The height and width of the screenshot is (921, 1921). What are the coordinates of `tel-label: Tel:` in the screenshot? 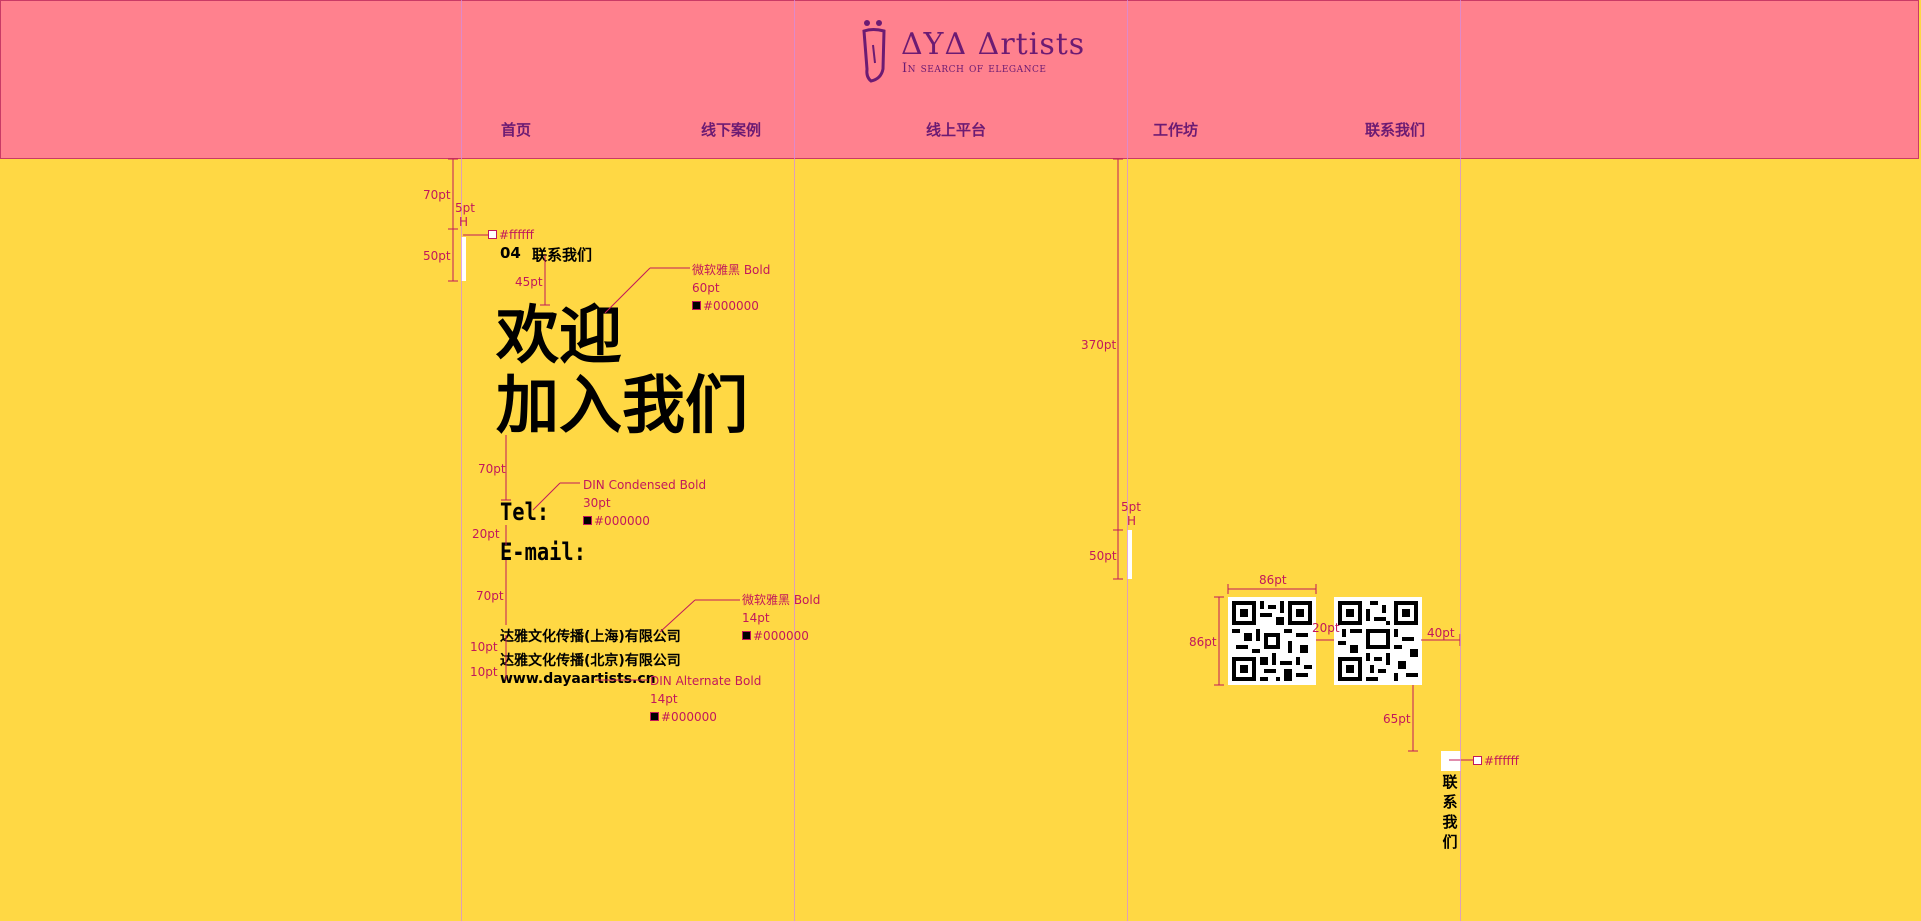 It's located at (525, 512).